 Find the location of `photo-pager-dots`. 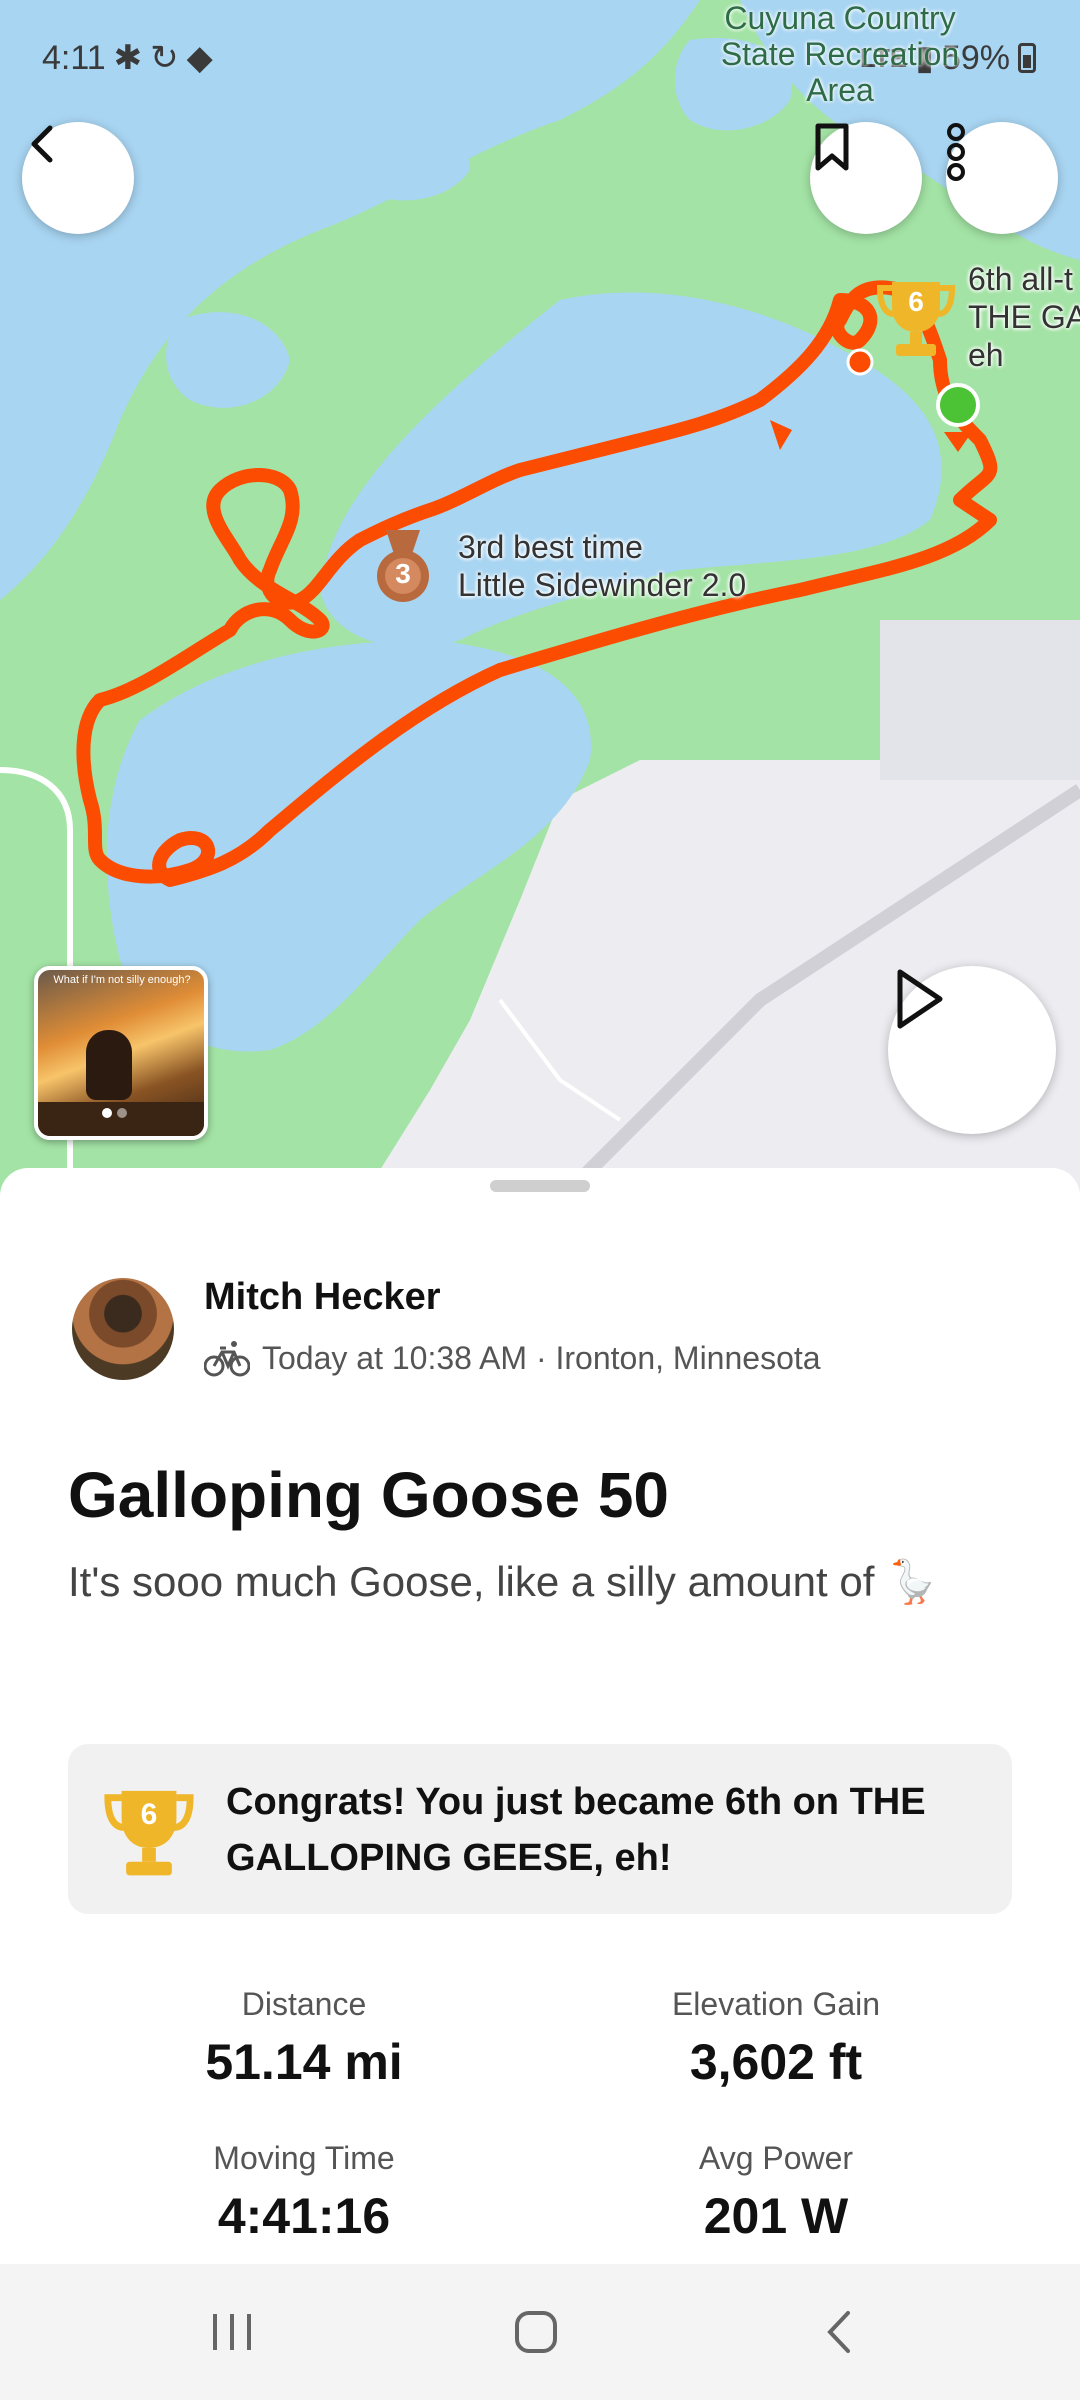

photo-pager-dots is located at coordinates (114, 1113).